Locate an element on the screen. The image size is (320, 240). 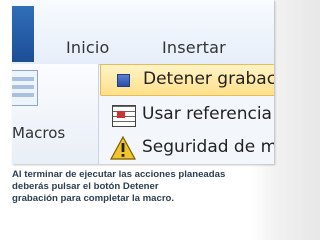
menu-item-label: Usar referencia is located at coordinates (207, 114).